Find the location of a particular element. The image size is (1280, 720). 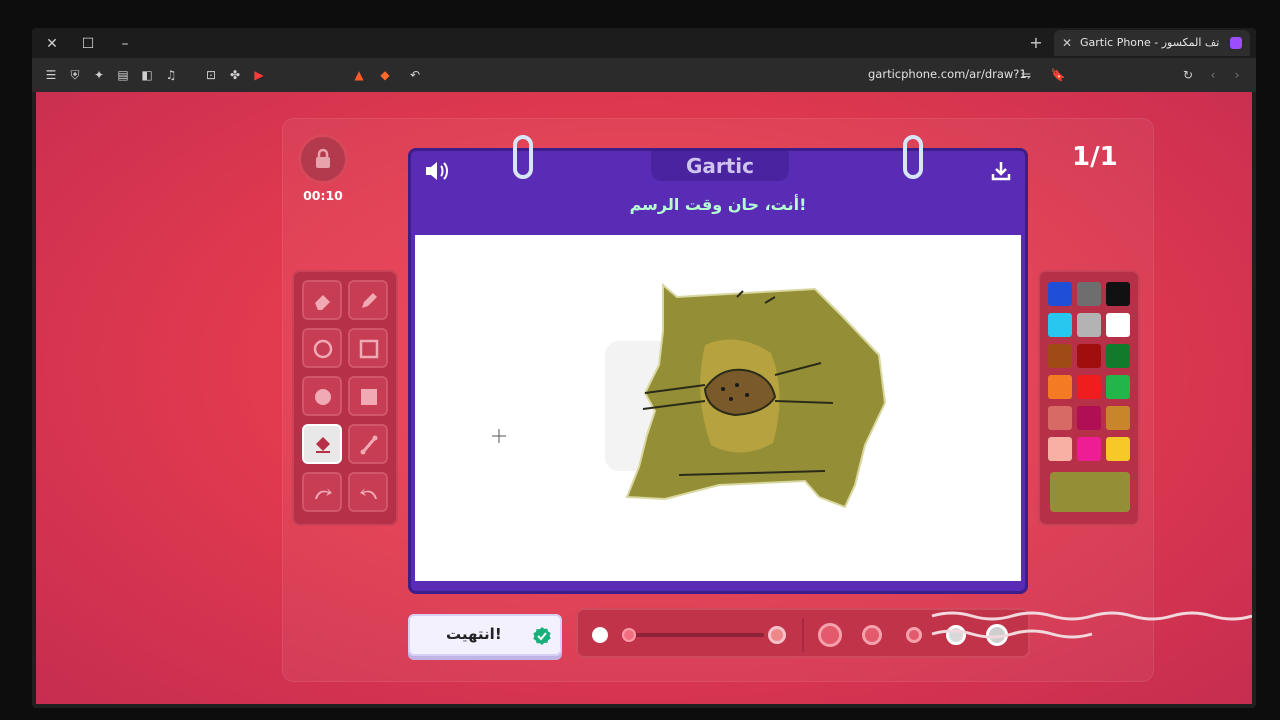

site-settings-icon: ⇋ is located at coordinates (1026, 75).